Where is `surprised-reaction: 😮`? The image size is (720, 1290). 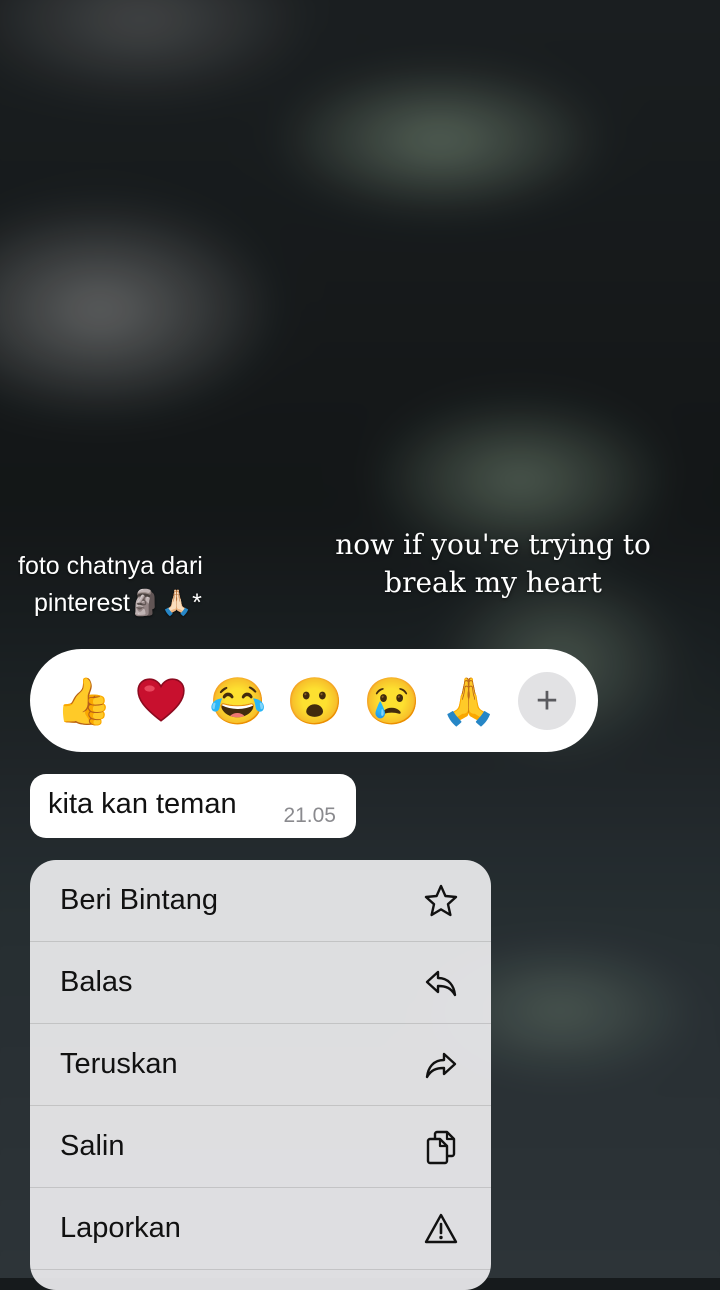 surprised-reaction: 😮 is located at coordinates (314, 701).